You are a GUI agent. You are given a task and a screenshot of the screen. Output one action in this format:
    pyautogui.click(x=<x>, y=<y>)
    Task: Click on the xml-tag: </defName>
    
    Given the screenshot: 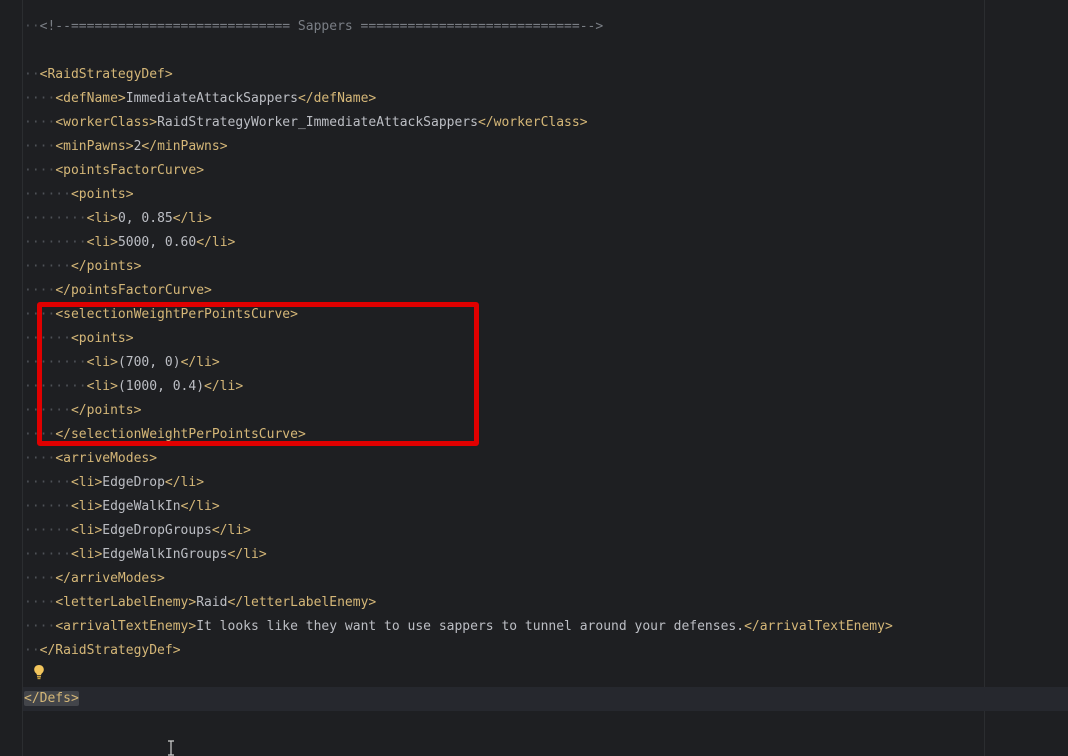 What is the action you would take?
    pyautogui.click(x=337, y=98)
    